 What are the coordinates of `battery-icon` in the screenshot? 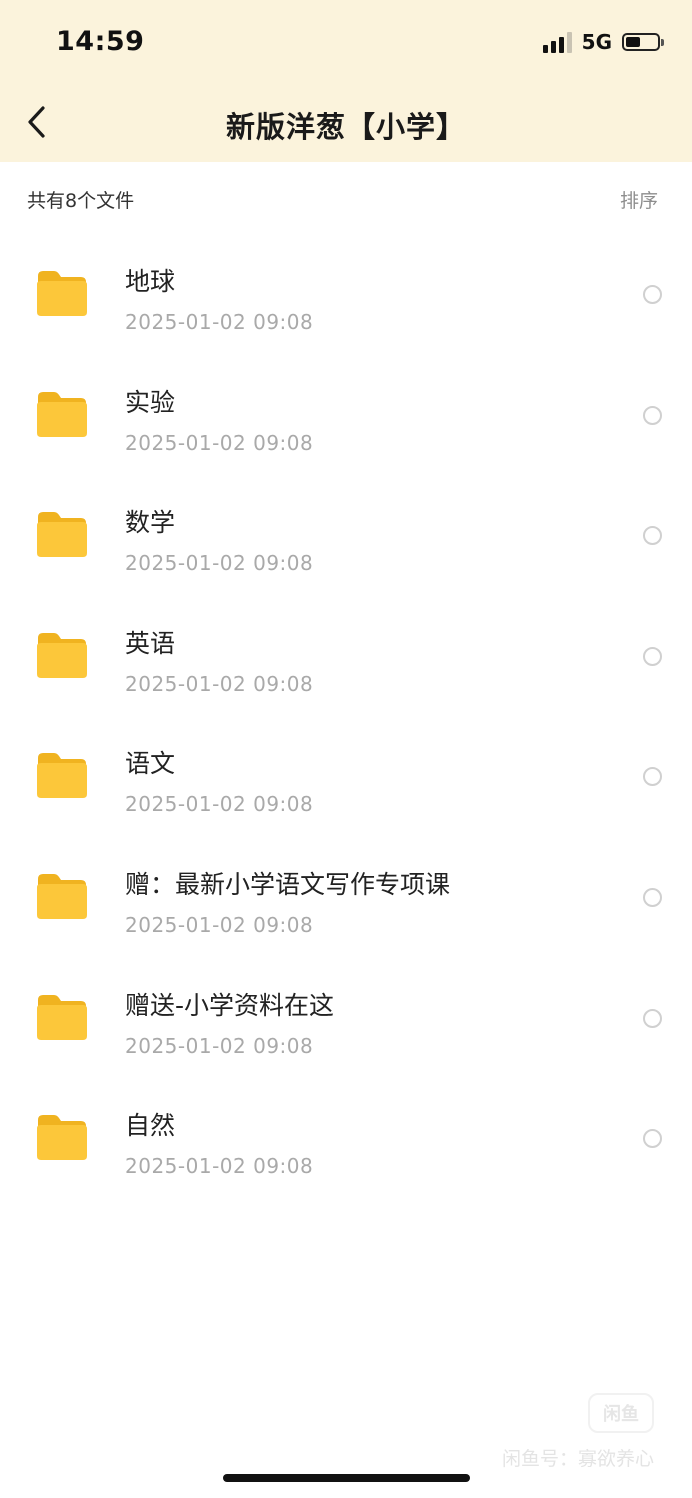 It's located at (643, 42).